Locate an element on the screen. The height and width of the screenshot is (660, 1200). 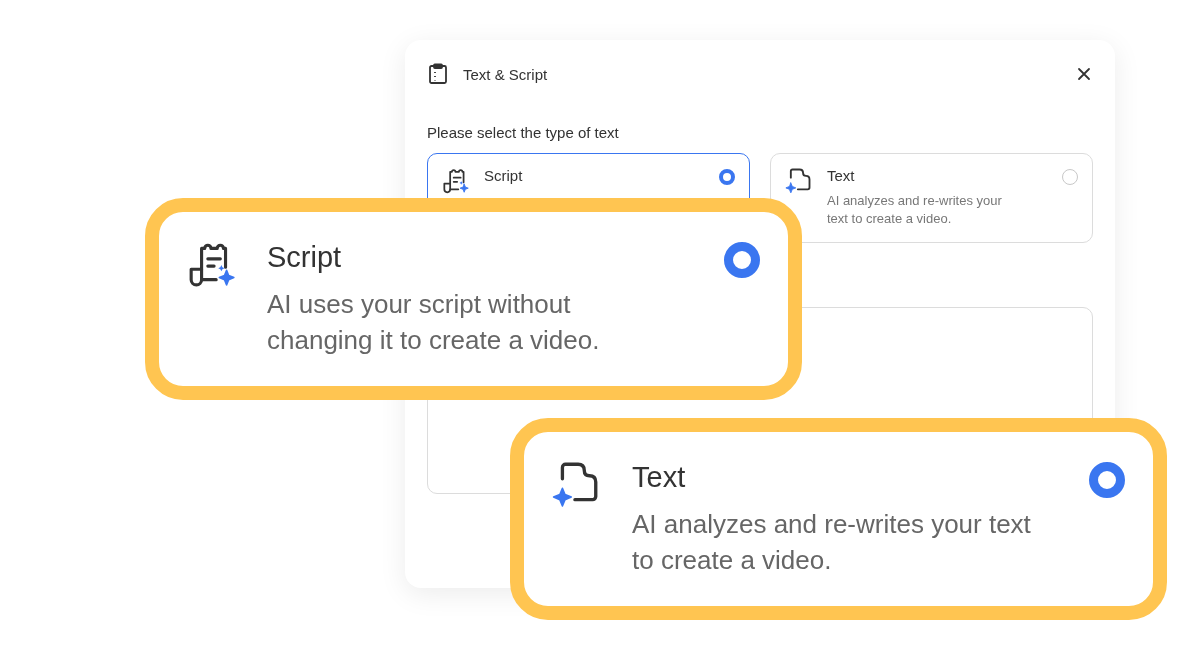
option-card: Text AI analyzes and re-writes your text to create a video. is located at coordinates (931, 198).